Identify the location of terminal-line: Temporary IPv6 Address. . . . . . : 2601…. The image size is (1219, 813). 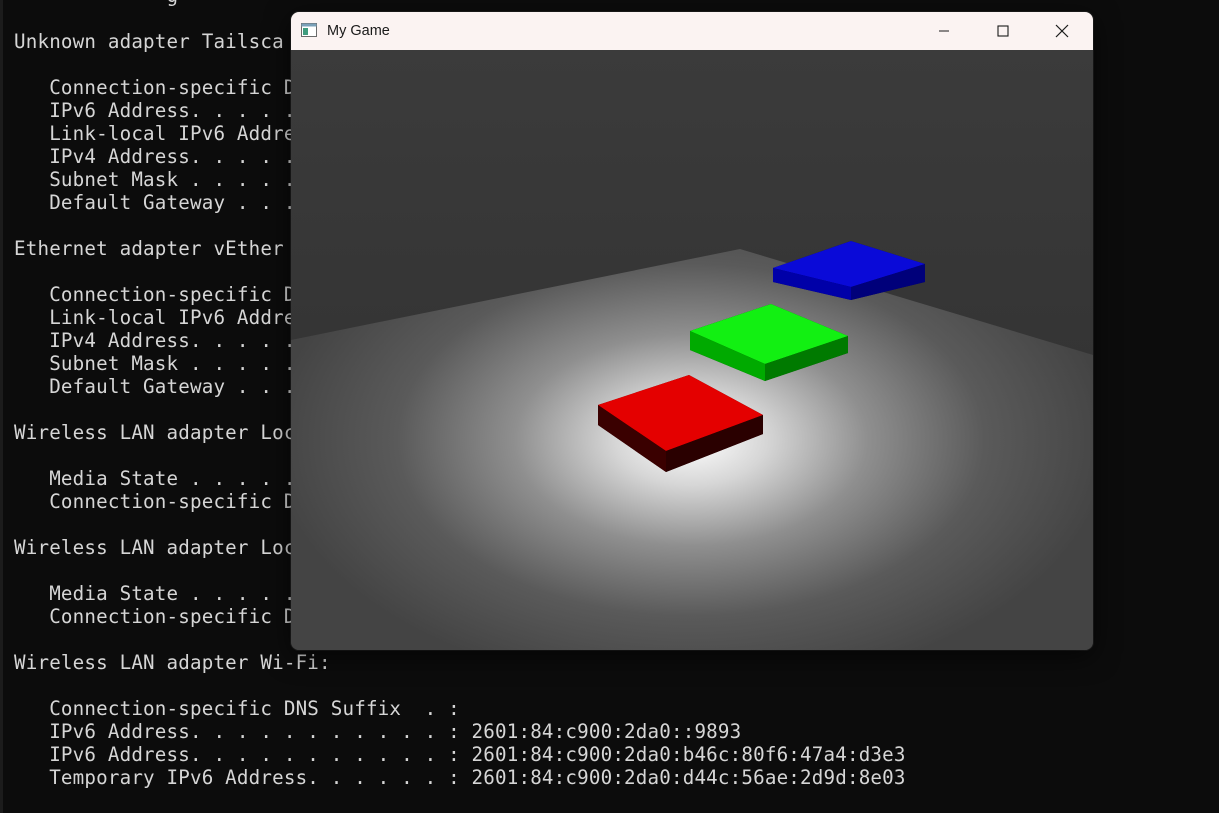
(460, 777).